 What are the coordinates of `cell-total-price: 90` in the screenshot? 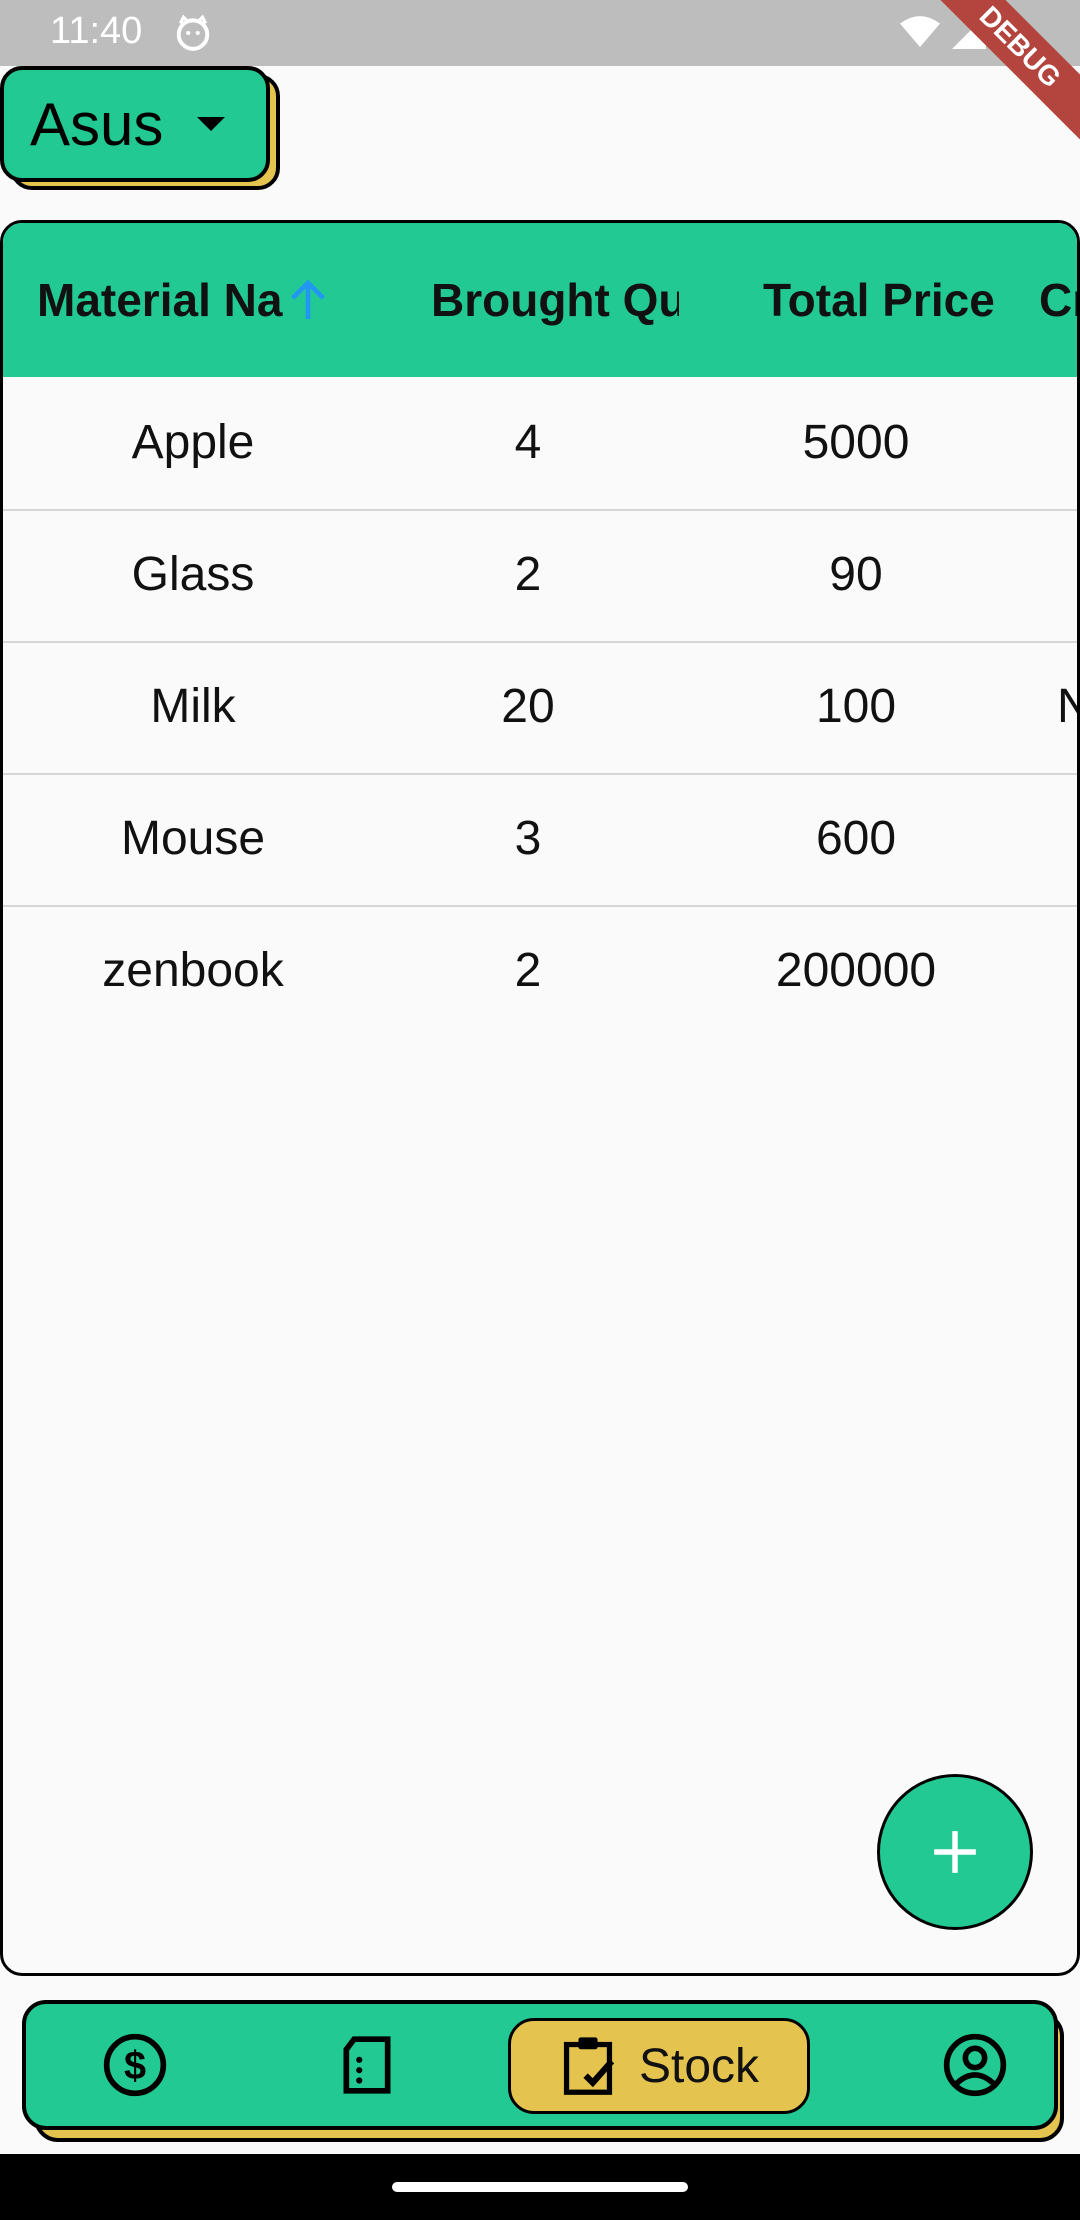 It's located at (856, 574).